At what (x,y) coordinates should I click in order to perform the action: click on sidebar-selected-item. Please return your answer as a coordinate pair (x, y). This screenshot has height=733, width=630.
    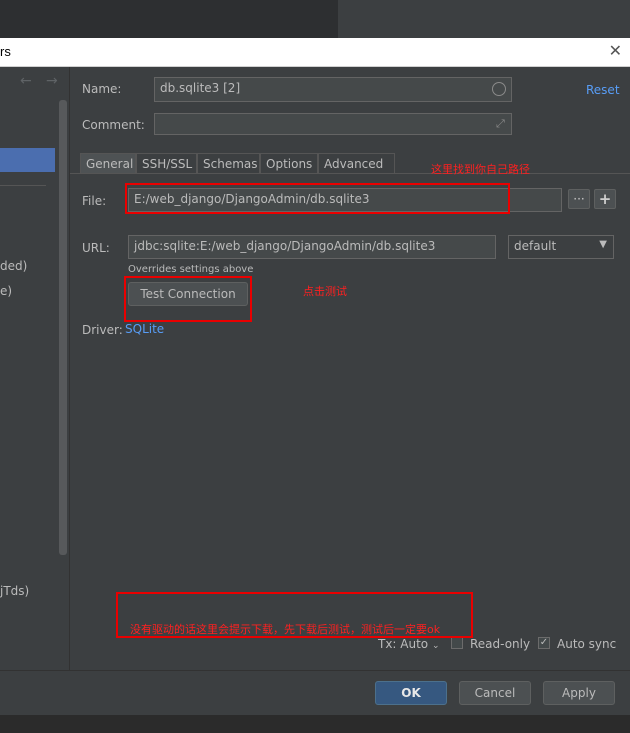
    Looking at the image, I should click on (27, 160).